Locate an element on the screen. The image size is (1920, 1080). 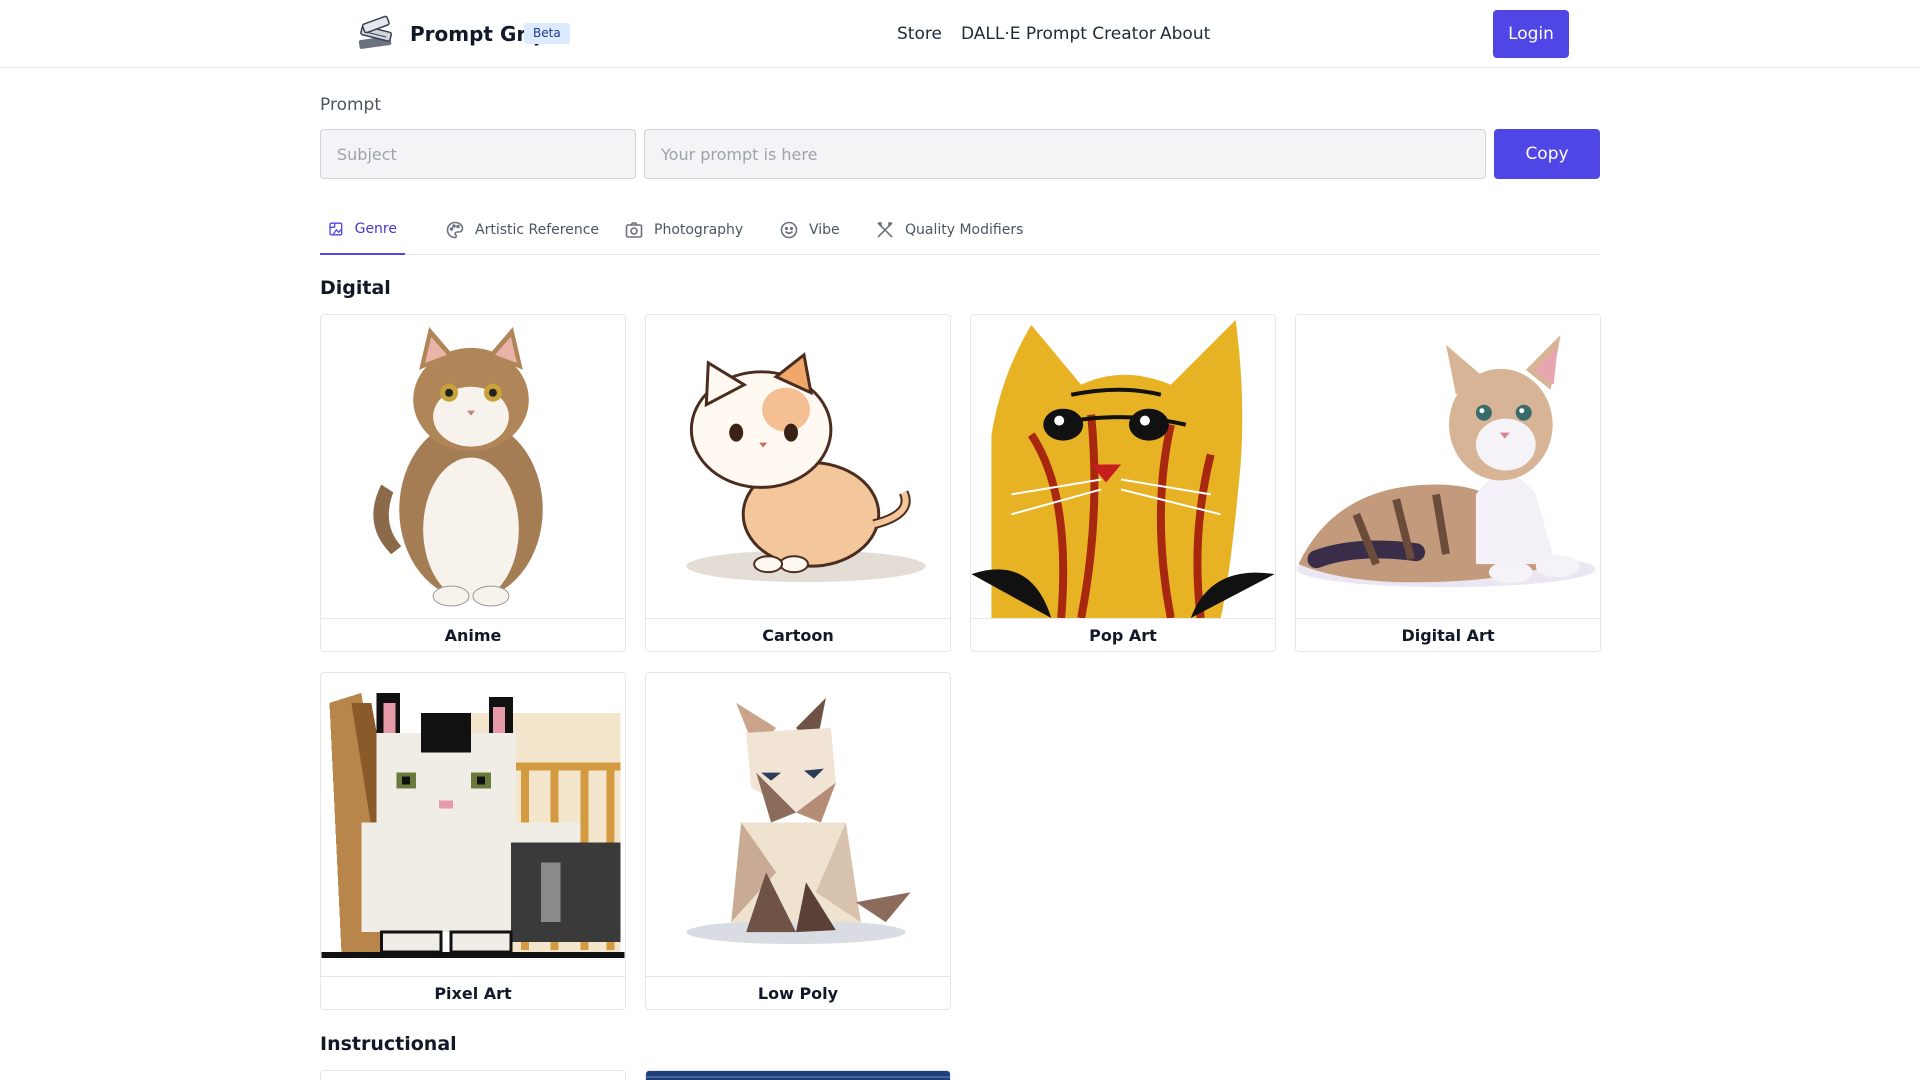
pixel-art-cat-image is located at coordinates (473, 825).